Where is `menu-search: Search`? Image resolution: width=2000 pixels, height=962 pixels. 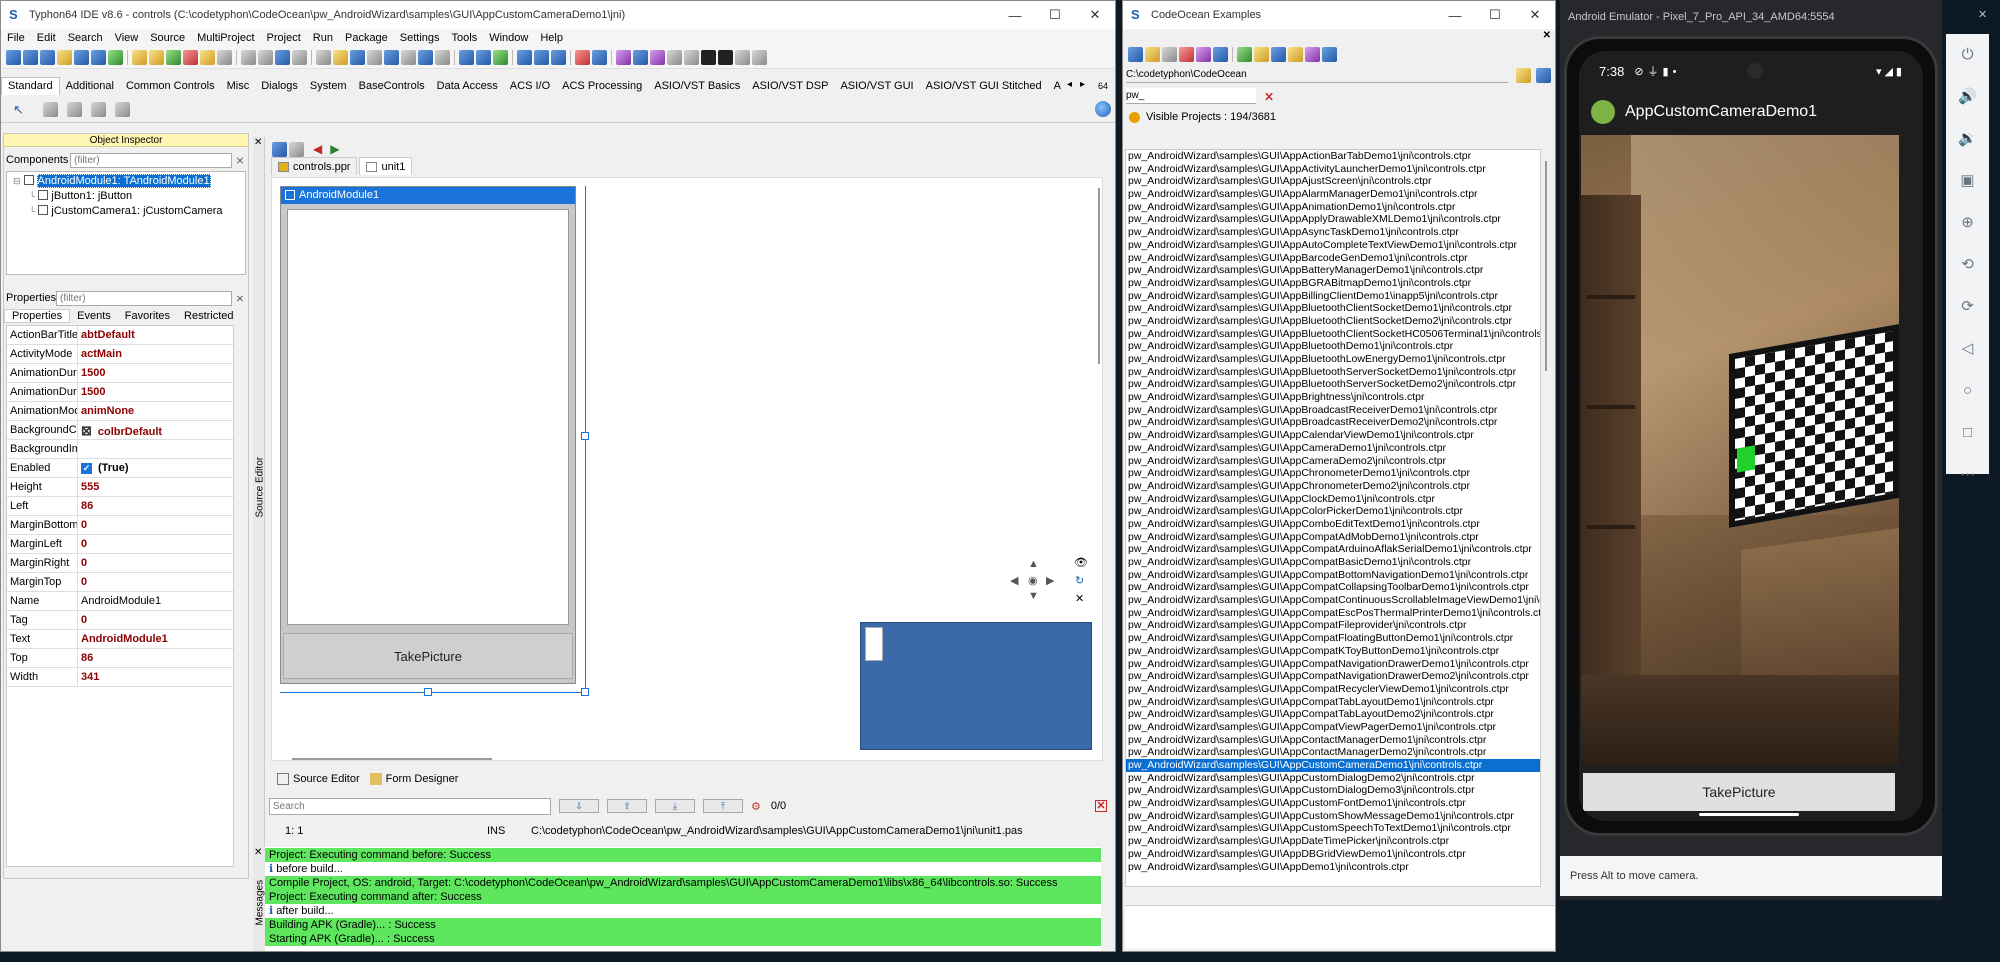 menu-search: Search is located at coordinates (85, 38).